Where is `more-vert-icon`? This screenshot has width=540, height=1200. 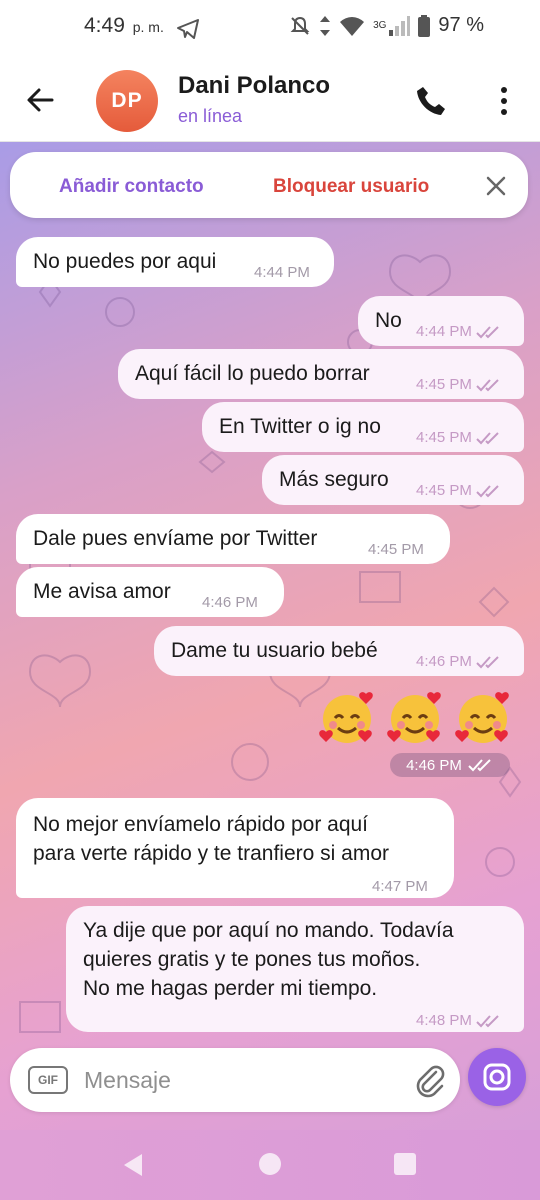
more-vert-icon is located at coordinates (504, 101).